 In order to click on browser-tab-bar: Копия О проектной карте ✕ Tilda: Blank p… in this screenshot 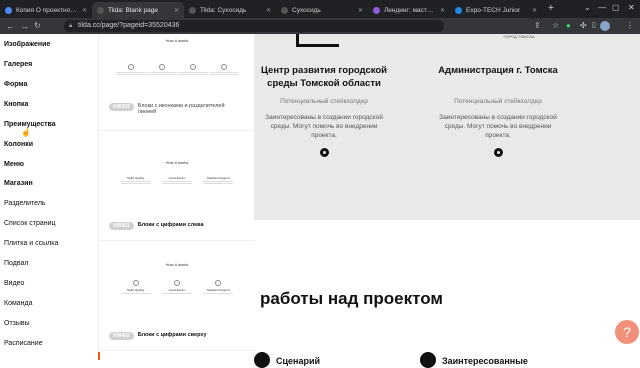, I will do `click(320, 9)`.